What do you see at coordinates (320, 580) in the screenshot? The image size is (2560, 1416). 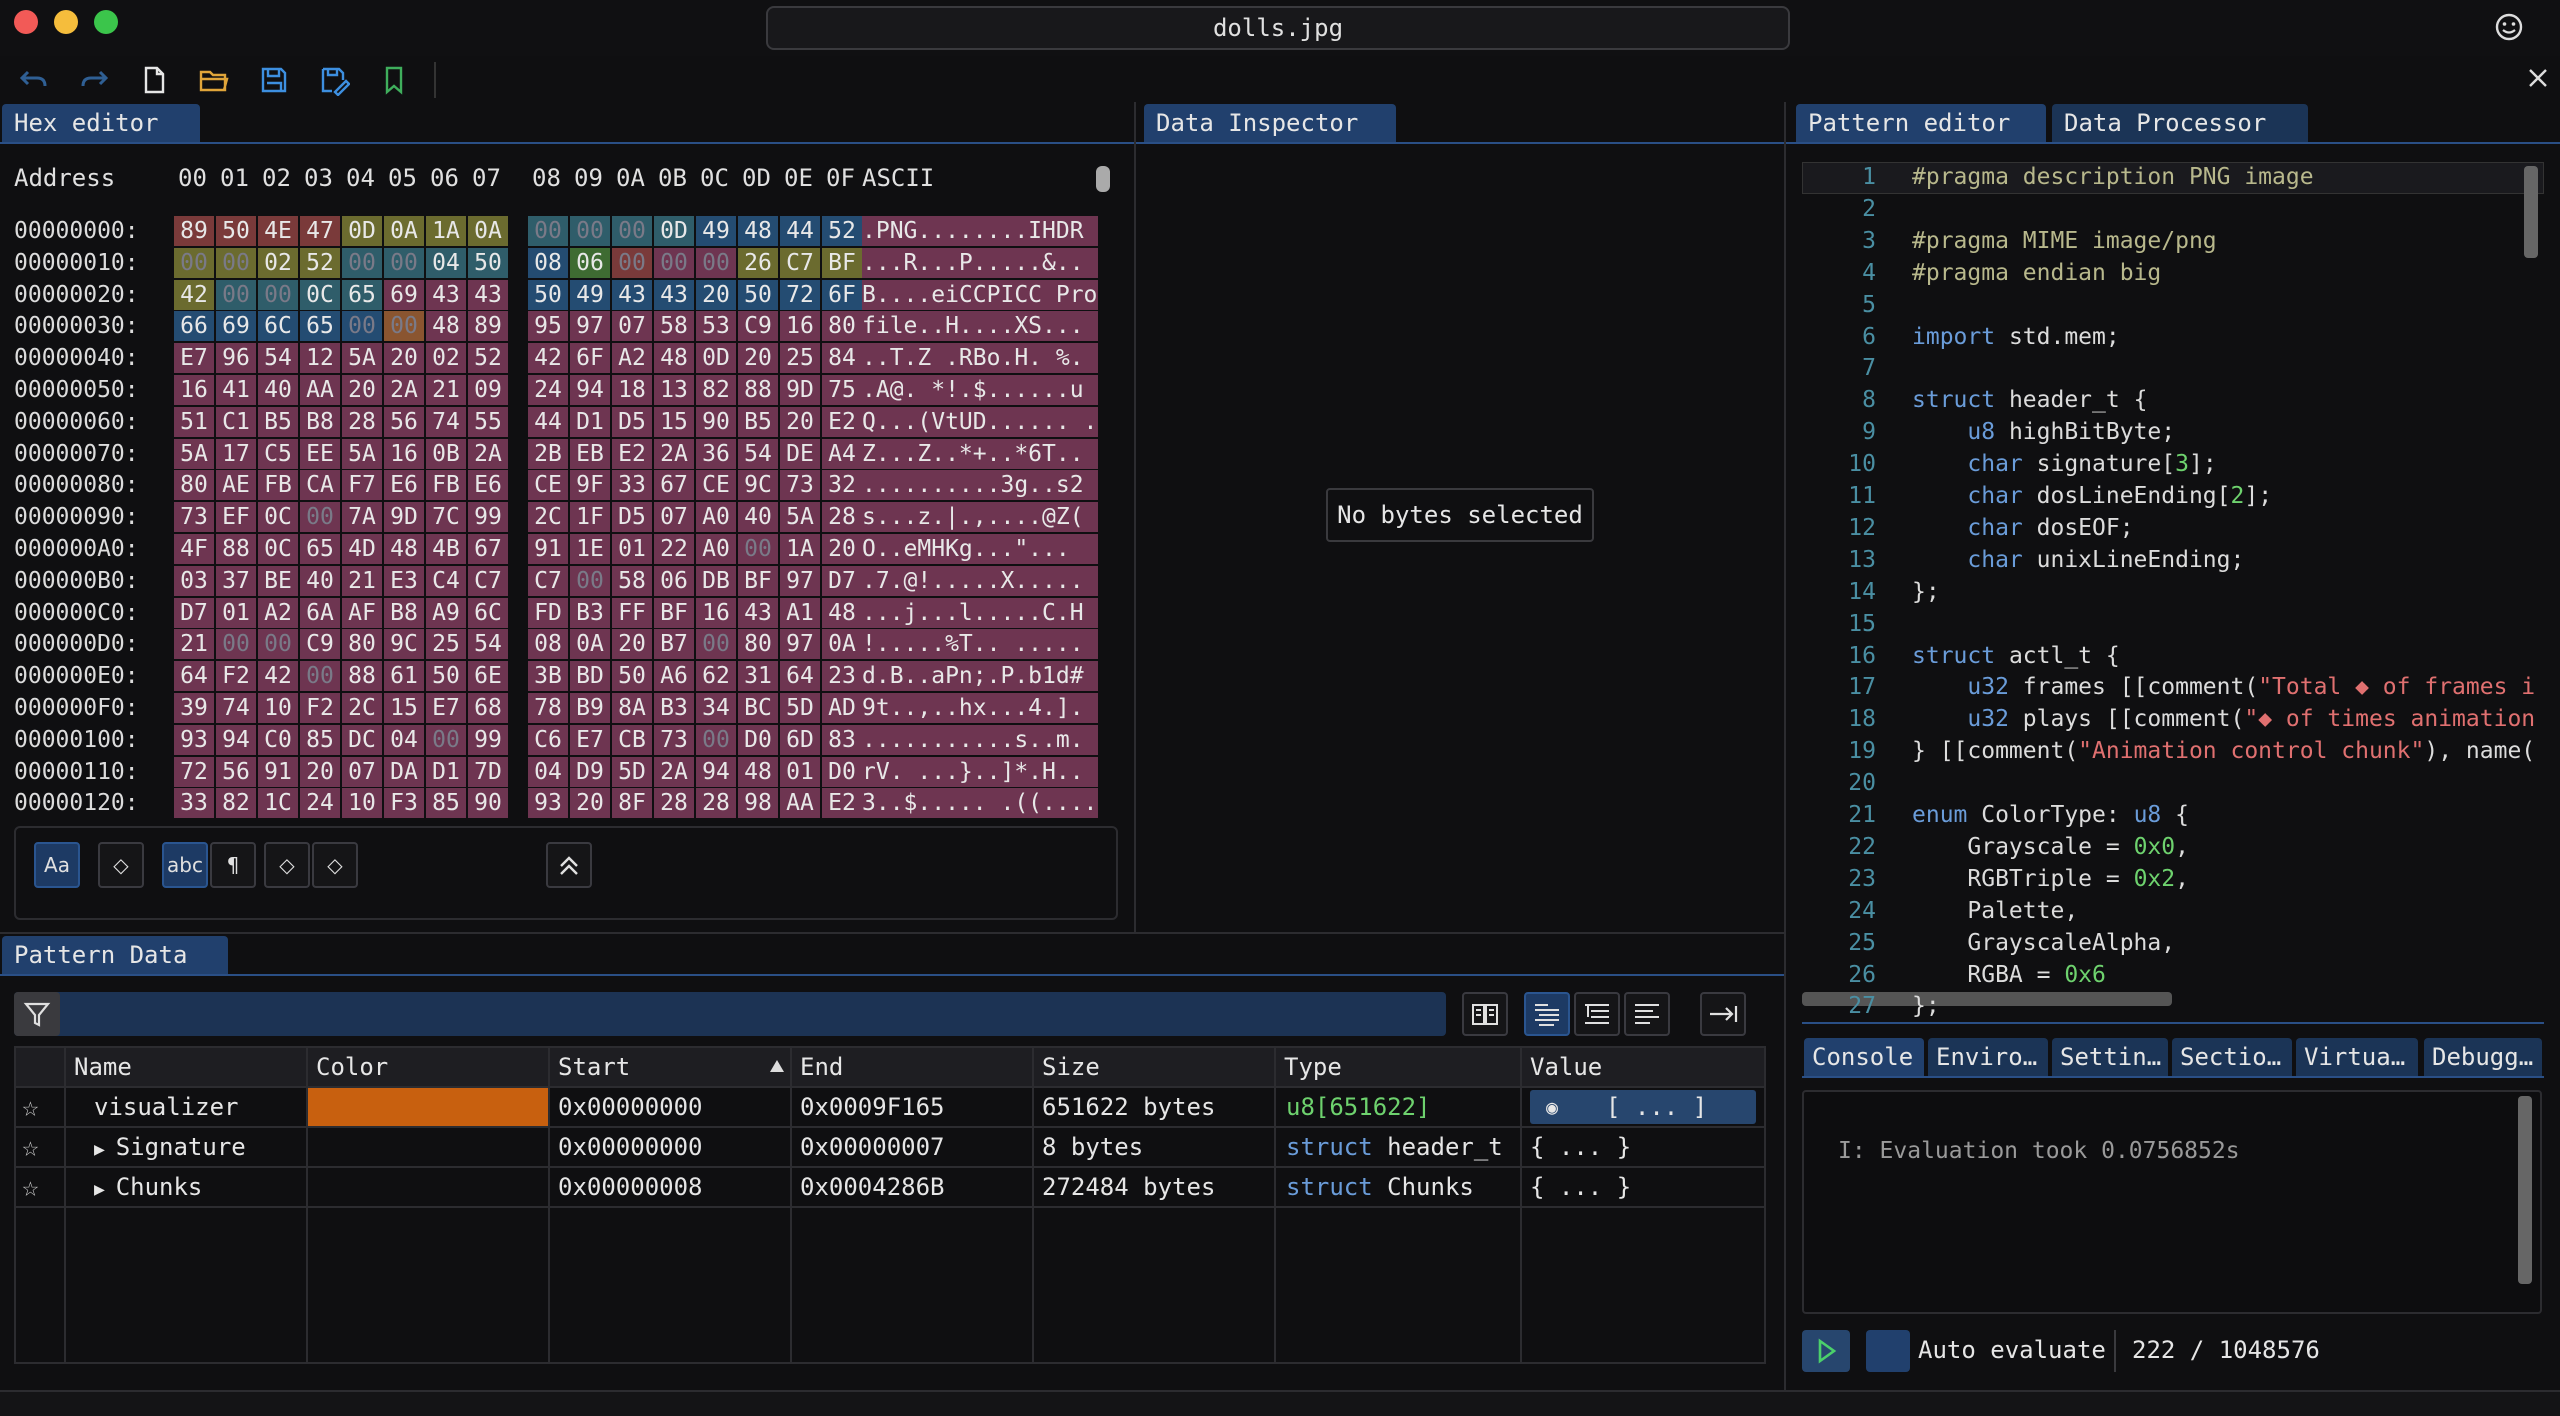 I see `hex-byte: 40` at bounding box center [320, 580].